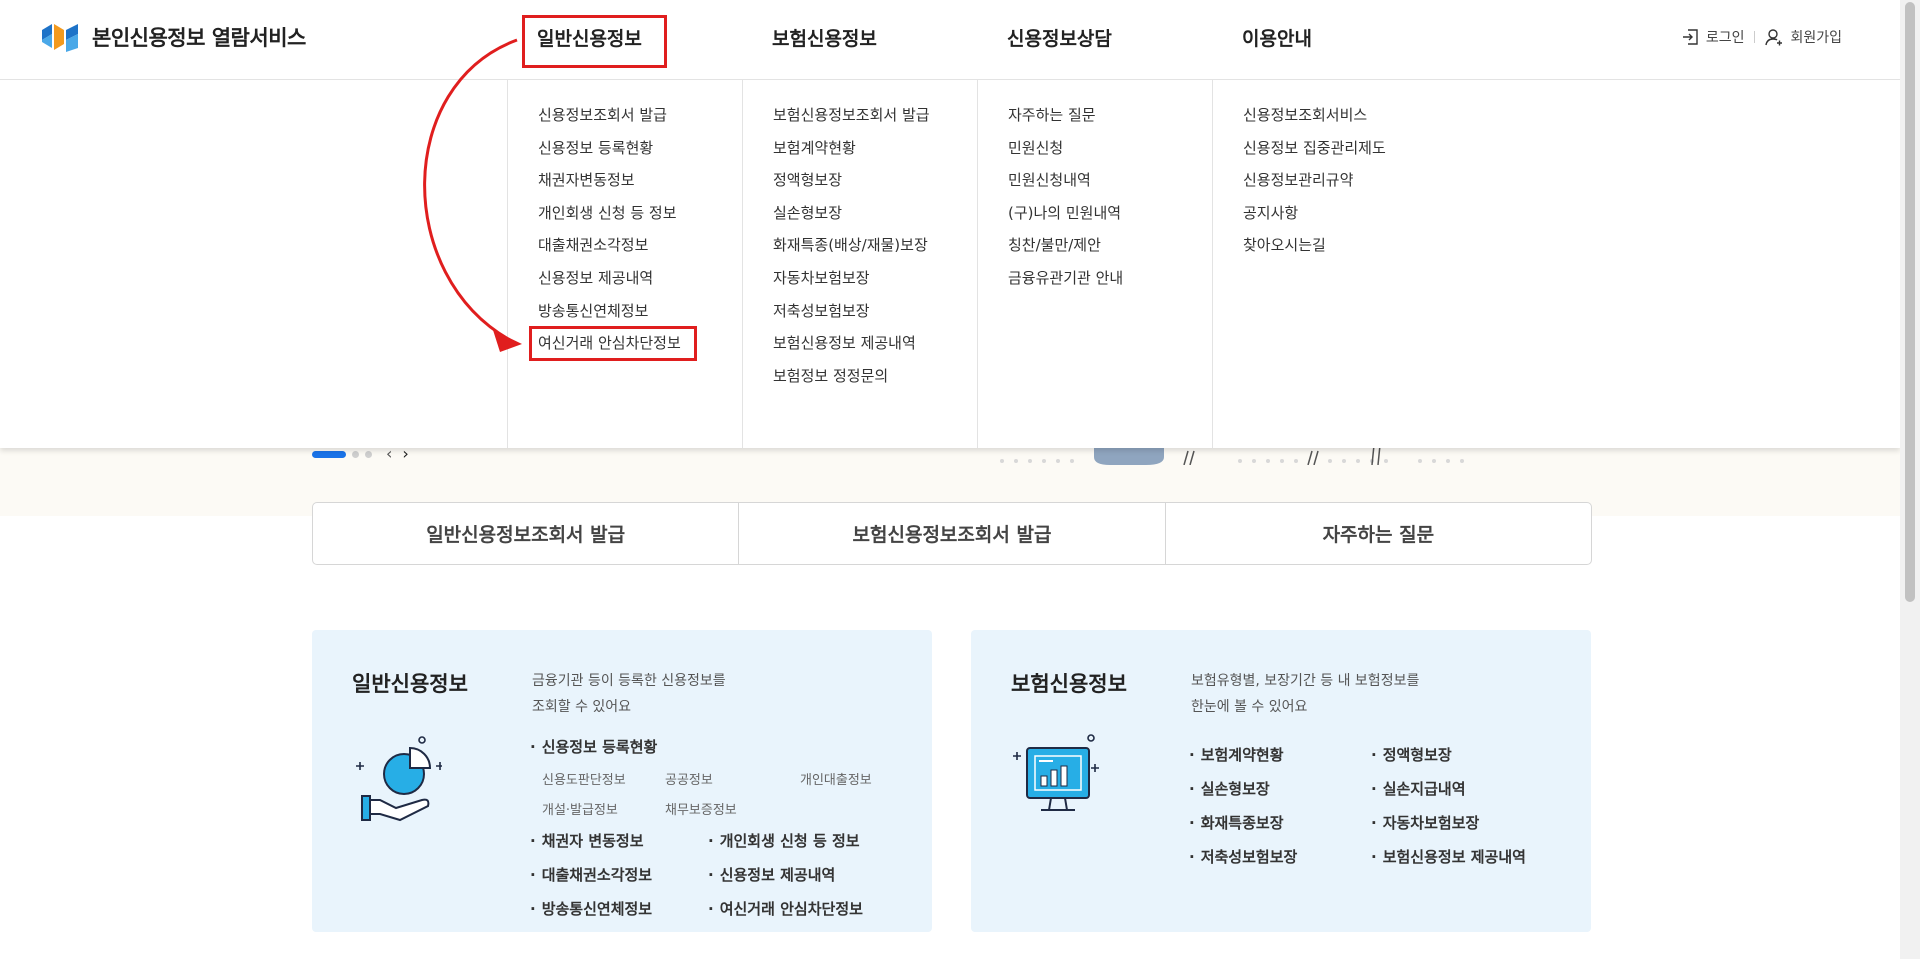 The width and height of the screenshot is (1920, 959). What do you see at coordinates (814, 147) in the screenshot?
I see `menu-item: 보험계약현황` at bounding box center [814, 147].